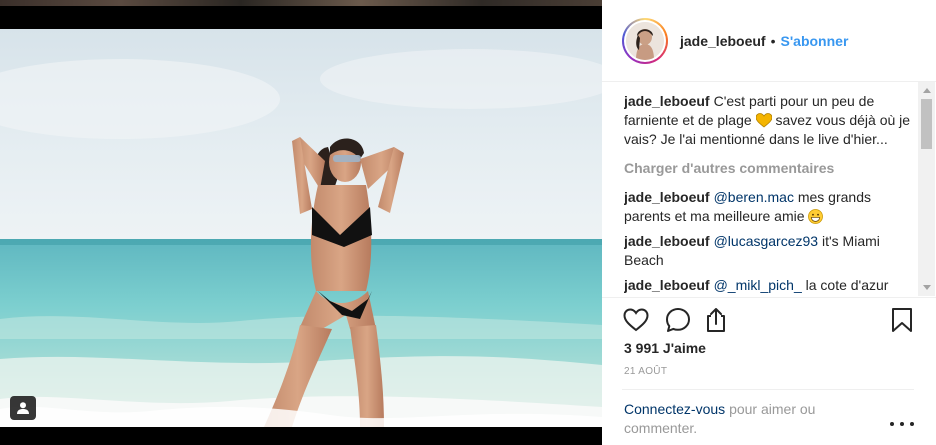 The width and height of the screenshot is (936, 445). I want to click on load-more-comments-button: Charger d'autres commentaires, so click(770, 168).